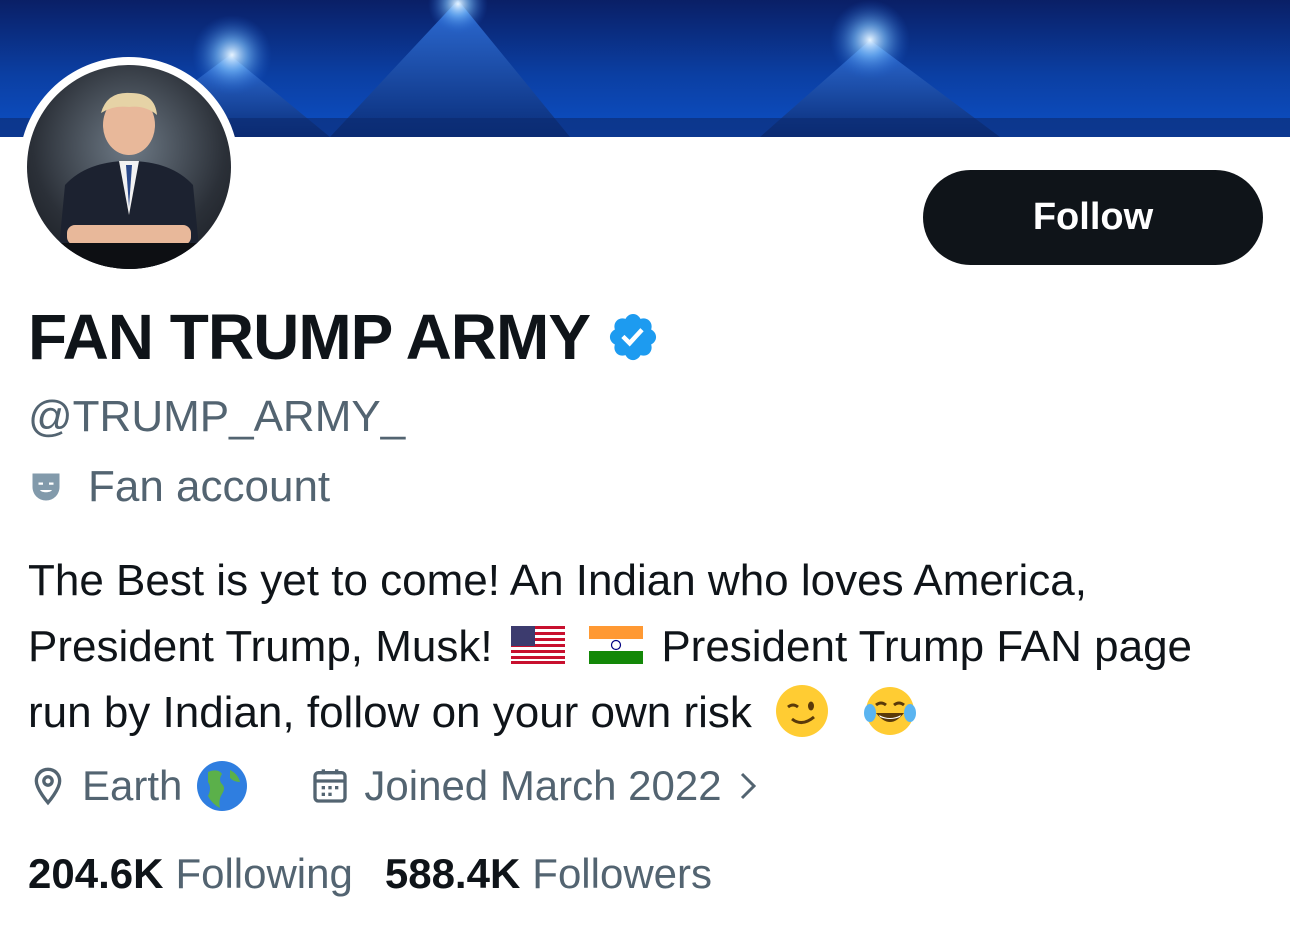 Image resolution: width=1290 pixels, height=934 pixels. I want to click on account-label: Fan account, so click(179, 487).